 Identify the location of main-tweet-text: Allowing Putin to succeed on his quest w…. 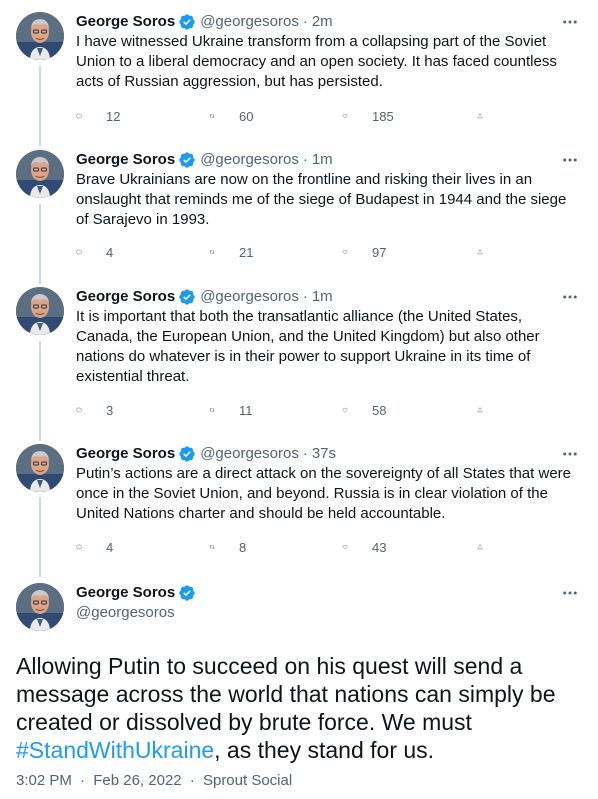
(301, 708).